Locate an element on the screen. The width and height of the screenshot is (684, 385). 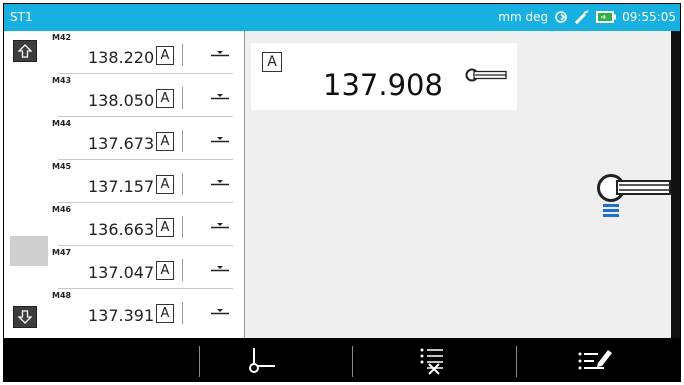
measurement-label: M44 is located at coordinates (62, 123).